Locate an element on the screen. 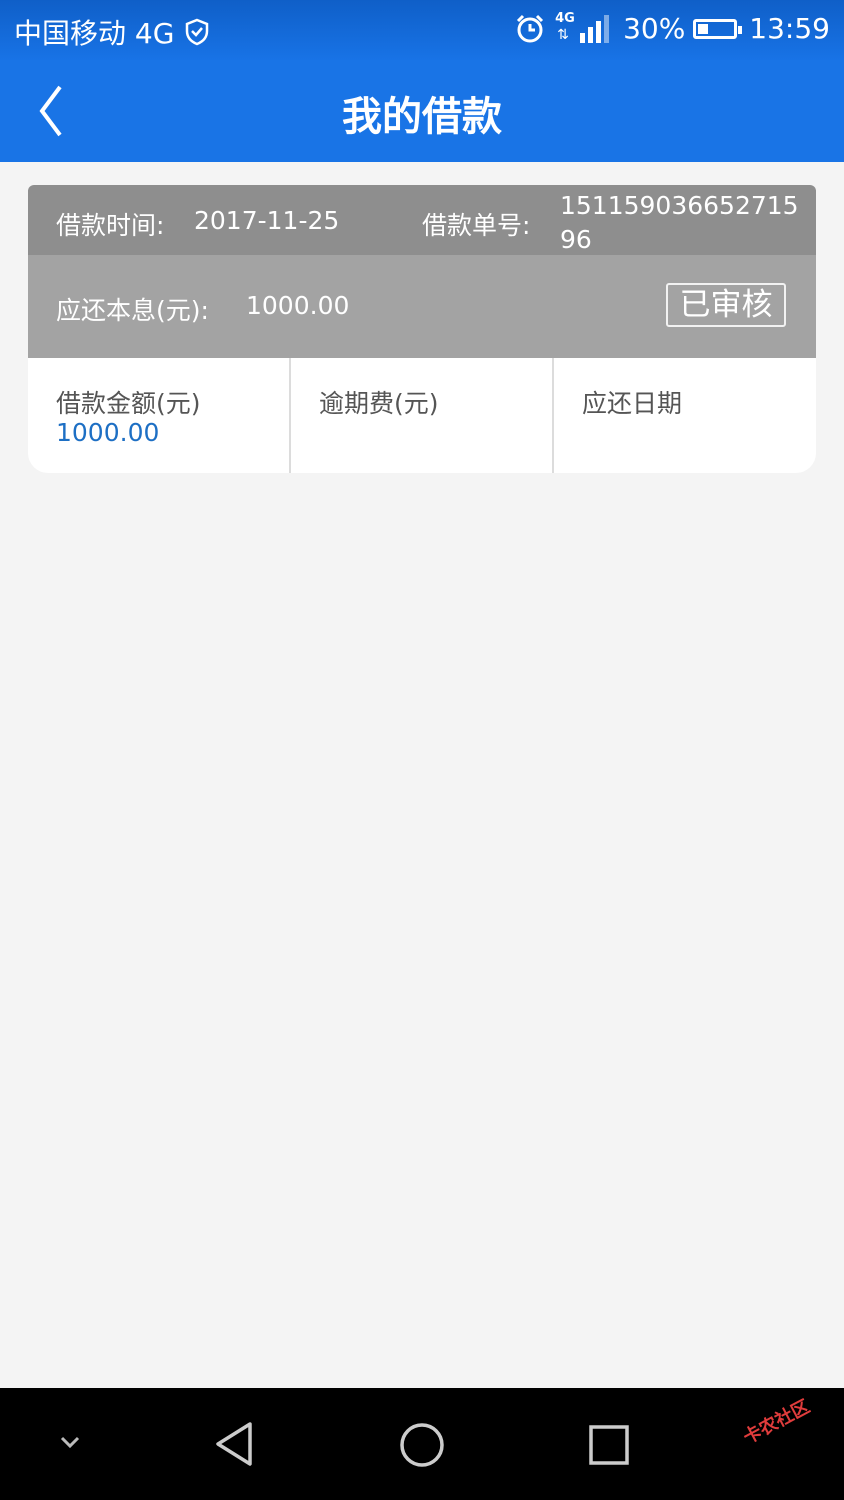  back-triangle-icon is located at coordinates (234, 1444).